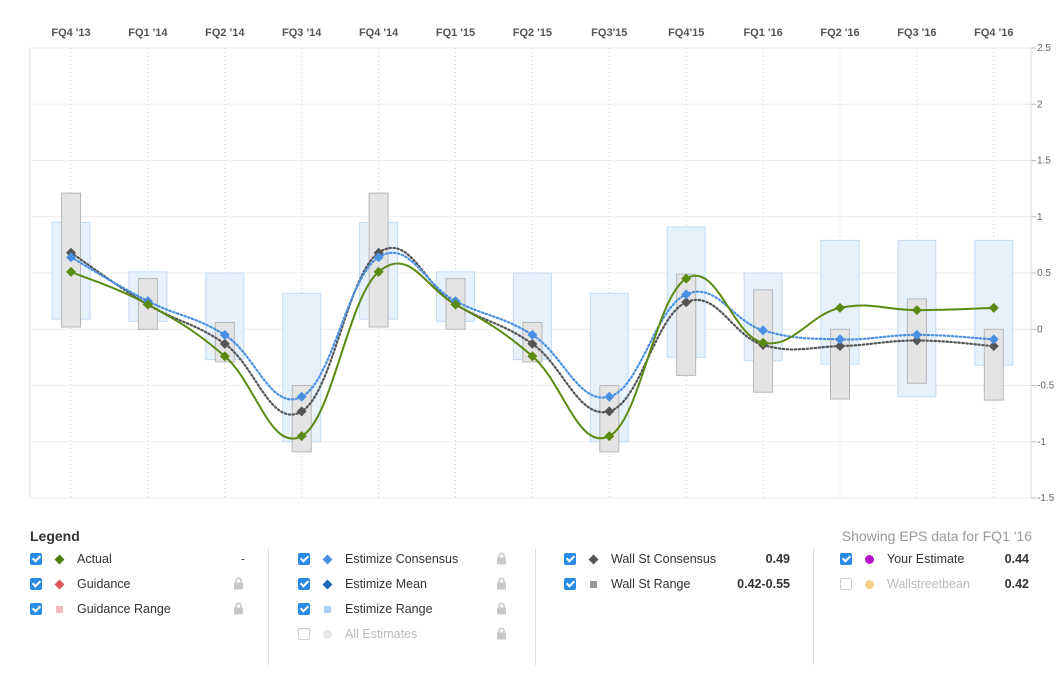  What do you see at coordinates (686, 33) in the screenshot?
I see `quarter-label: FQ4'15` at bounding box center [686, 33].